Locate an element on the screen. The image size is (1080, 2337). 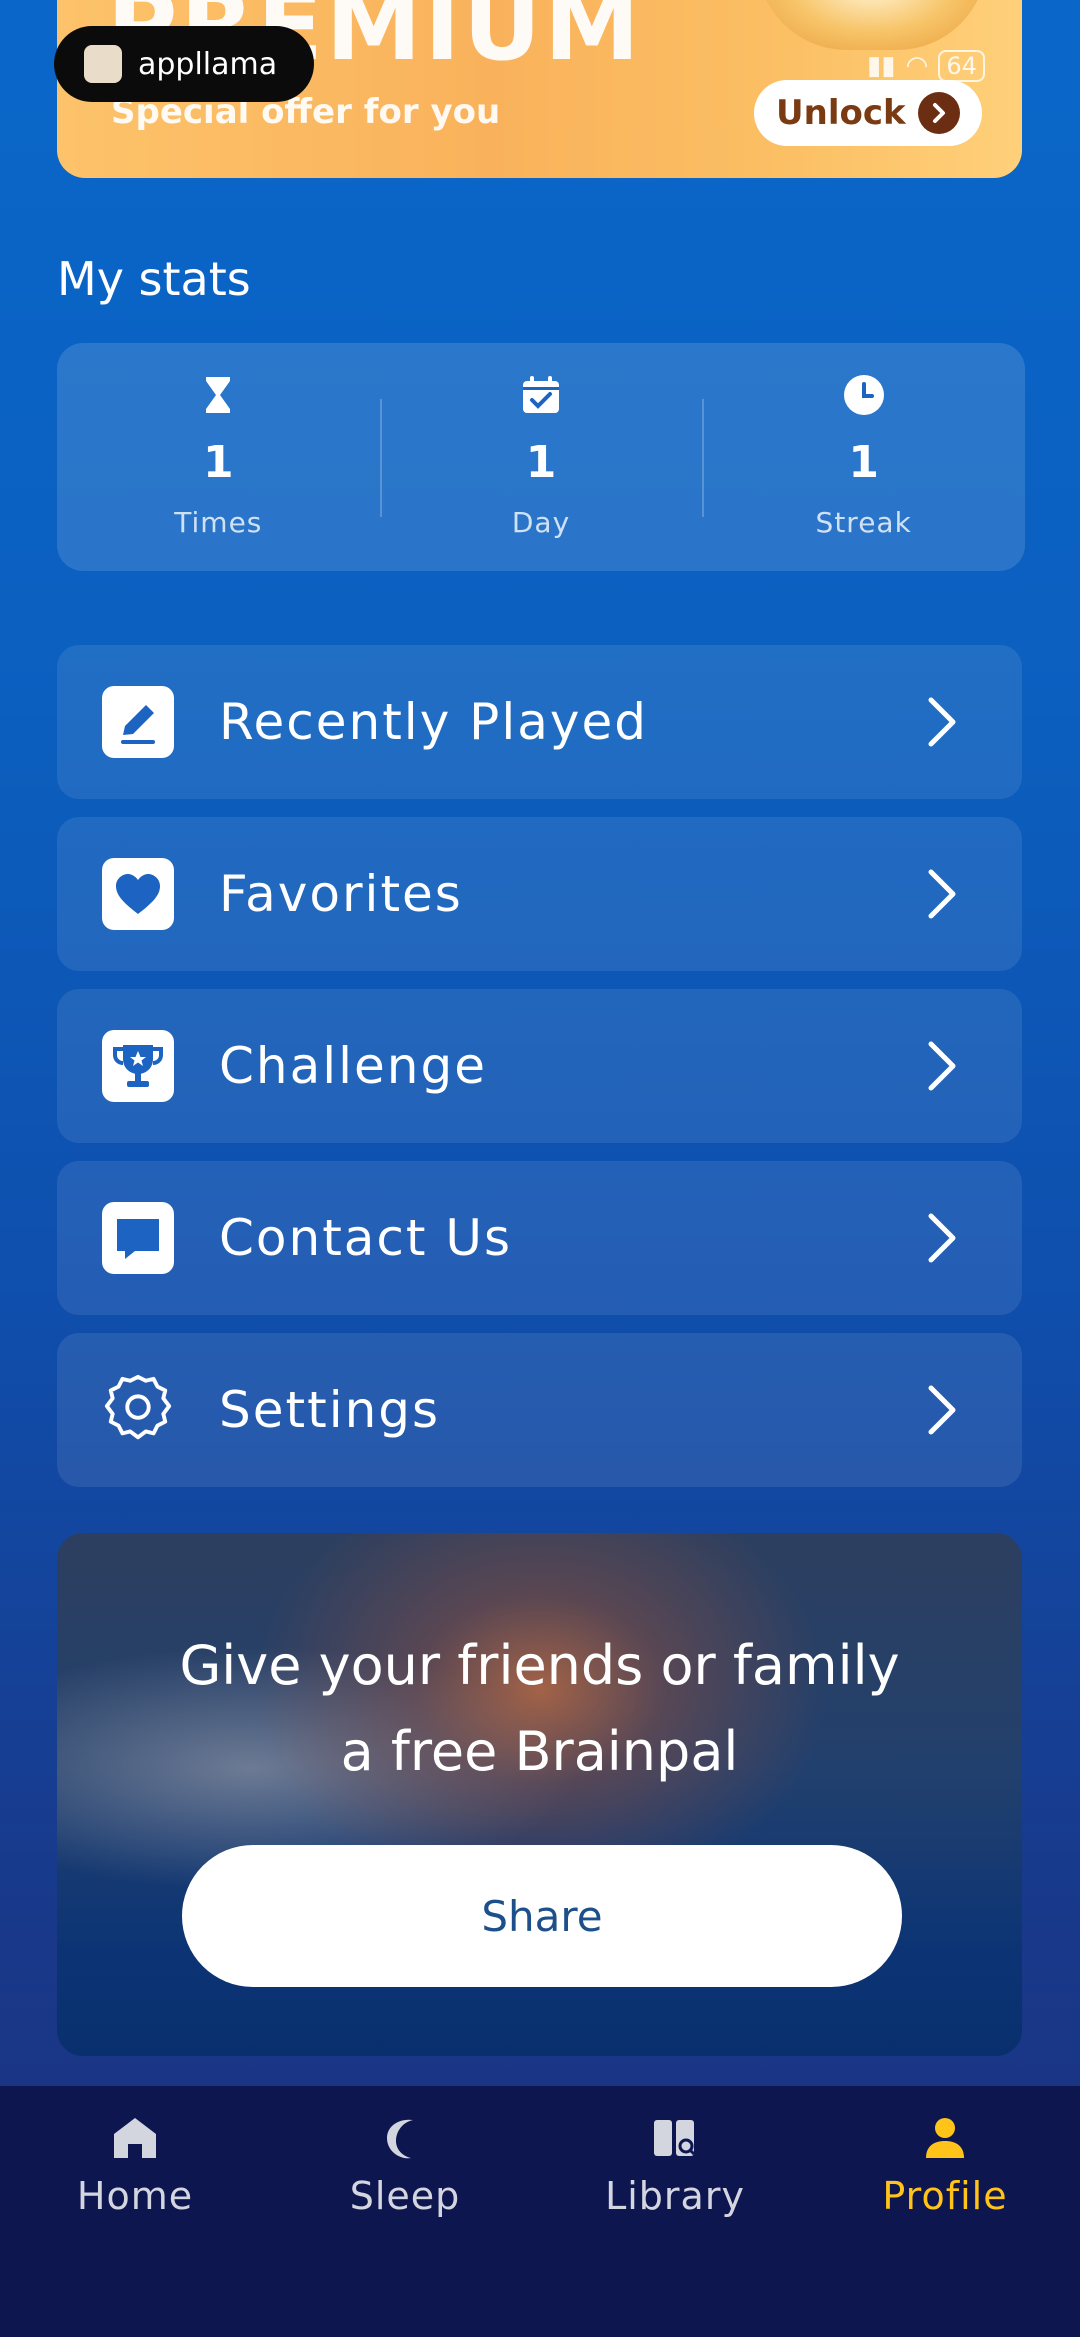
nav-label: Profile is located at coordinates (945, 2196).